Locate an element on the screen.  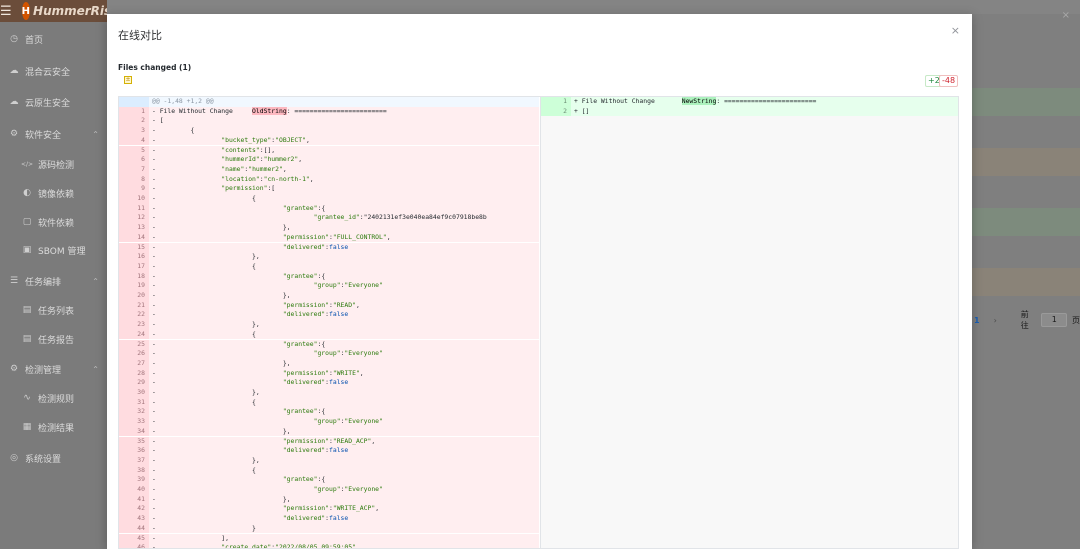
line-number: 13 is located at coordinates (134, 228).